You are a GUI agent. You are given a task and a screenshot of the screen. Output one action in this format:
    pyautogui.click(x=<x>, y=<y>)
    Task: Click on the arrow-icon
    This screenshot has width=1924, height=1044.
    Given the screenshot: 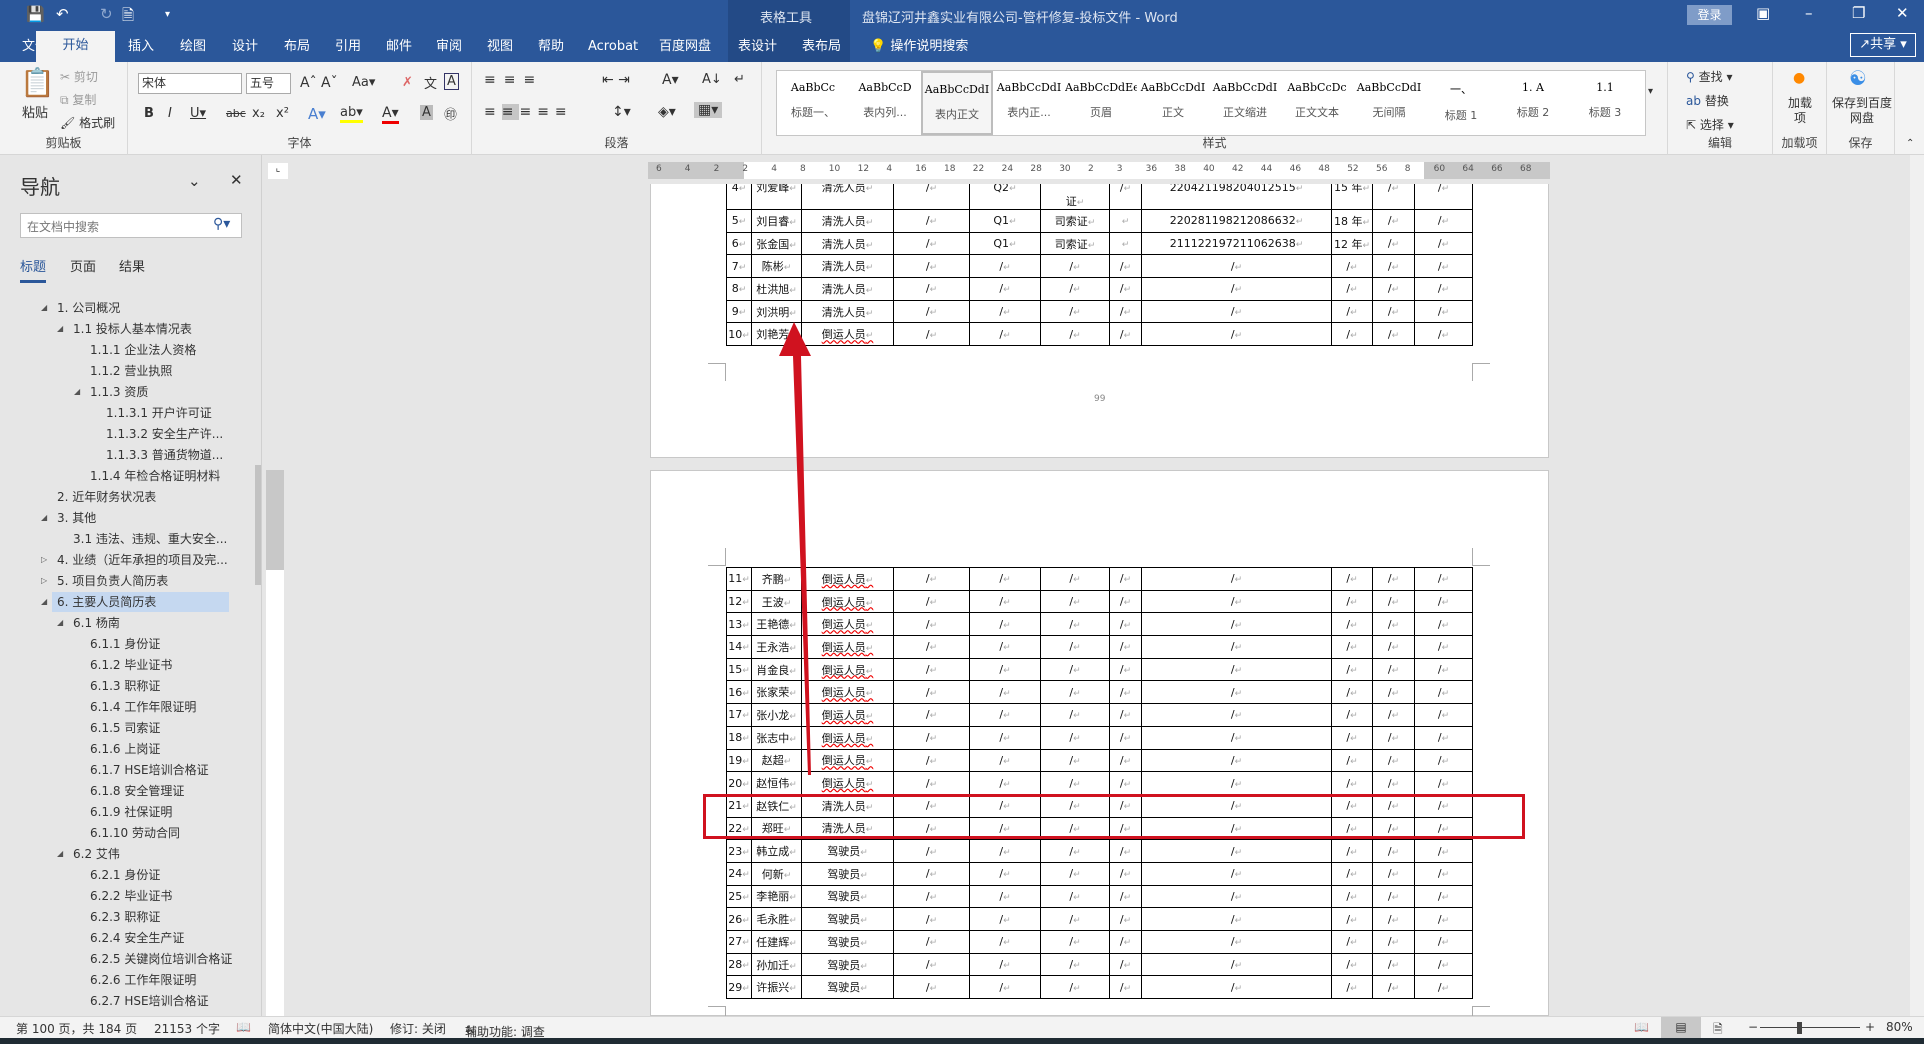 What is the action you would take?
    pyautogui.click(x=795, y=548)
    